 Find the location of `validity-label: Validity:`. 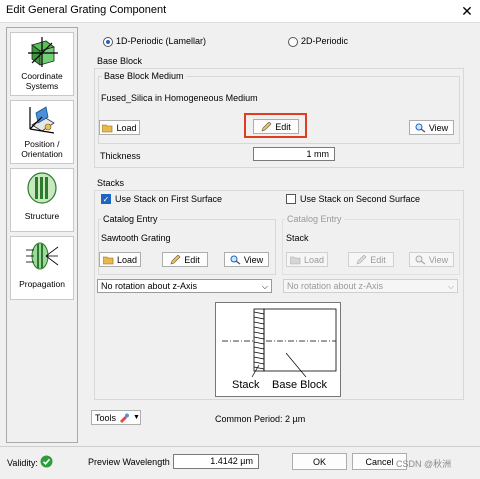

validity-label: Validity: is located at coordinates (22, 463).